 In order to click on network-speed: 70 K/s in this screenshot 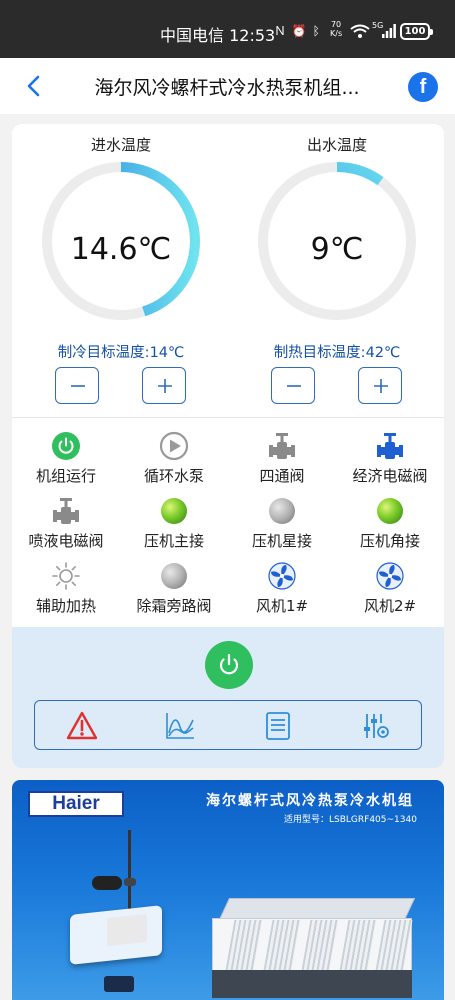, I will do `click(336, 29)`.